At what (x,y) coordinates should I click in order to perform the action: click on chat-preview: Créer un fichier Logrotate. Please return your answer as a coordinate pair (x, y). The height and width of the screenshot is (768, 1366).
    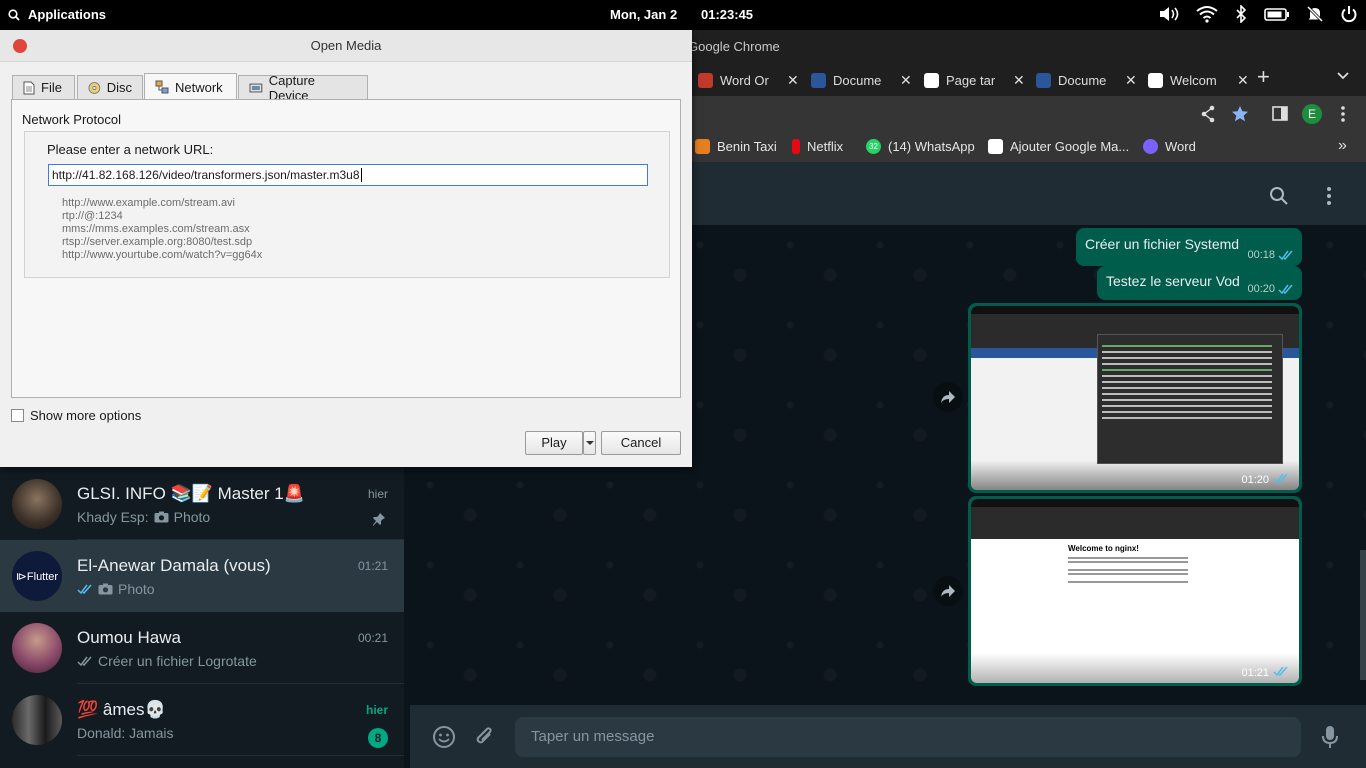
    Looking at the image, I should click on (167, 661).